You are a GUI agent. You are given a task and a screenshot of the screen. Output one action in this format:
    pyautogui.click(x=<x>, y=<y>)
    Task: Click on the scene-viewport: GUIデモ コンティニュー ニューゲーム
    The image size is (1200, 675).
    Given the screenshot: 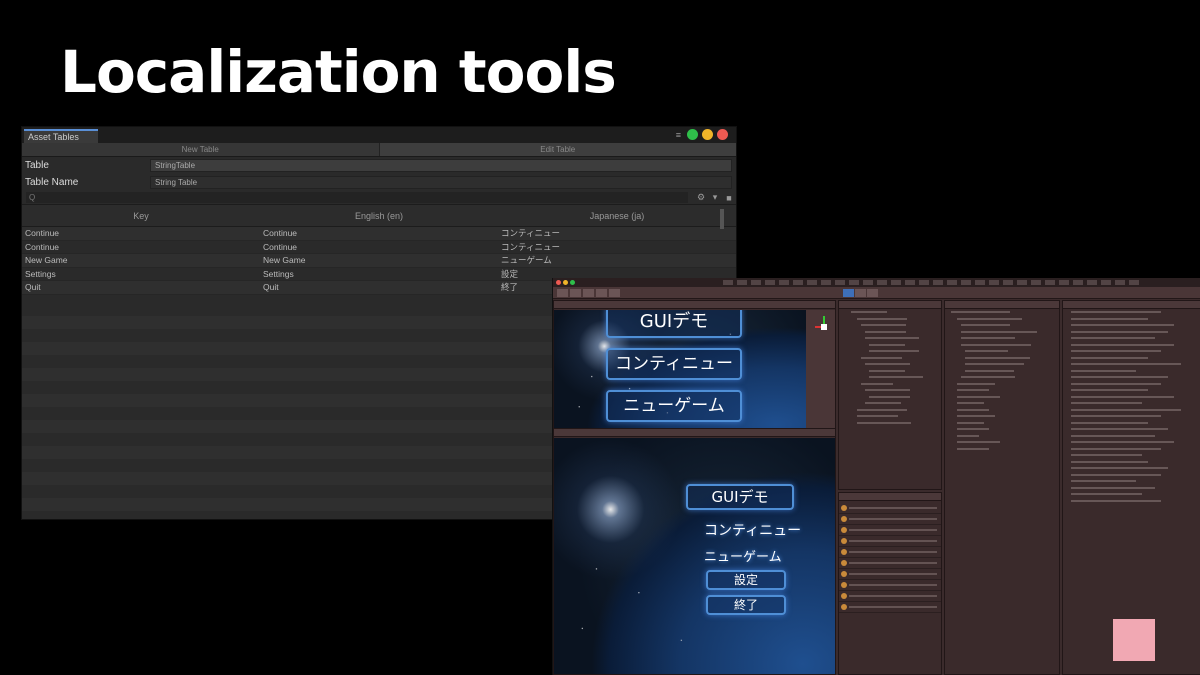 What is the action you would take?
    pyautogui.click(x=680, y=369)
    